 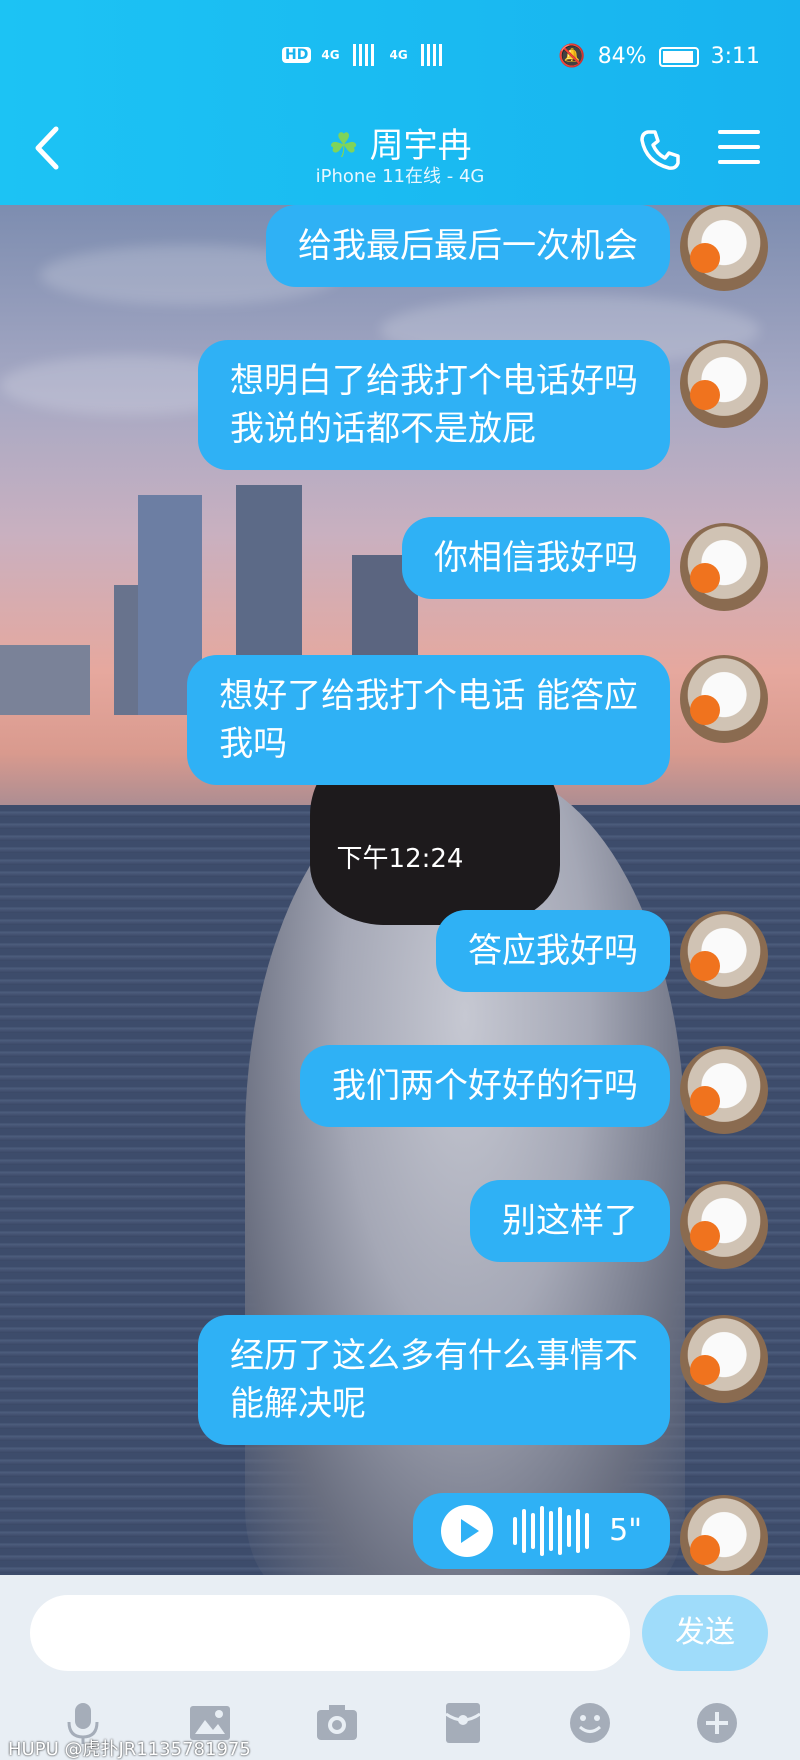 What do you see at coordinates (343, 146) in the screenshot?
I see `clover-icon: ☘` at bounding box center [343, 146].